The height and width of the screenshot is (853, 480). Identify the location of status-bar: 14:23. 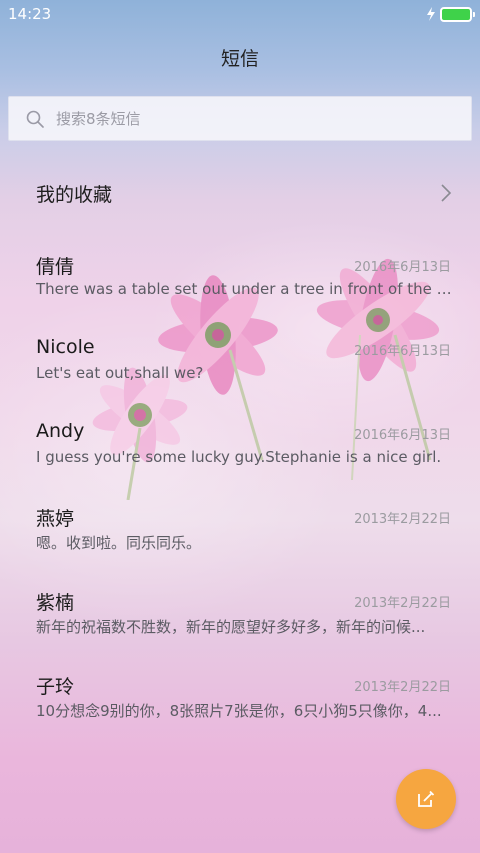
(240, 14).